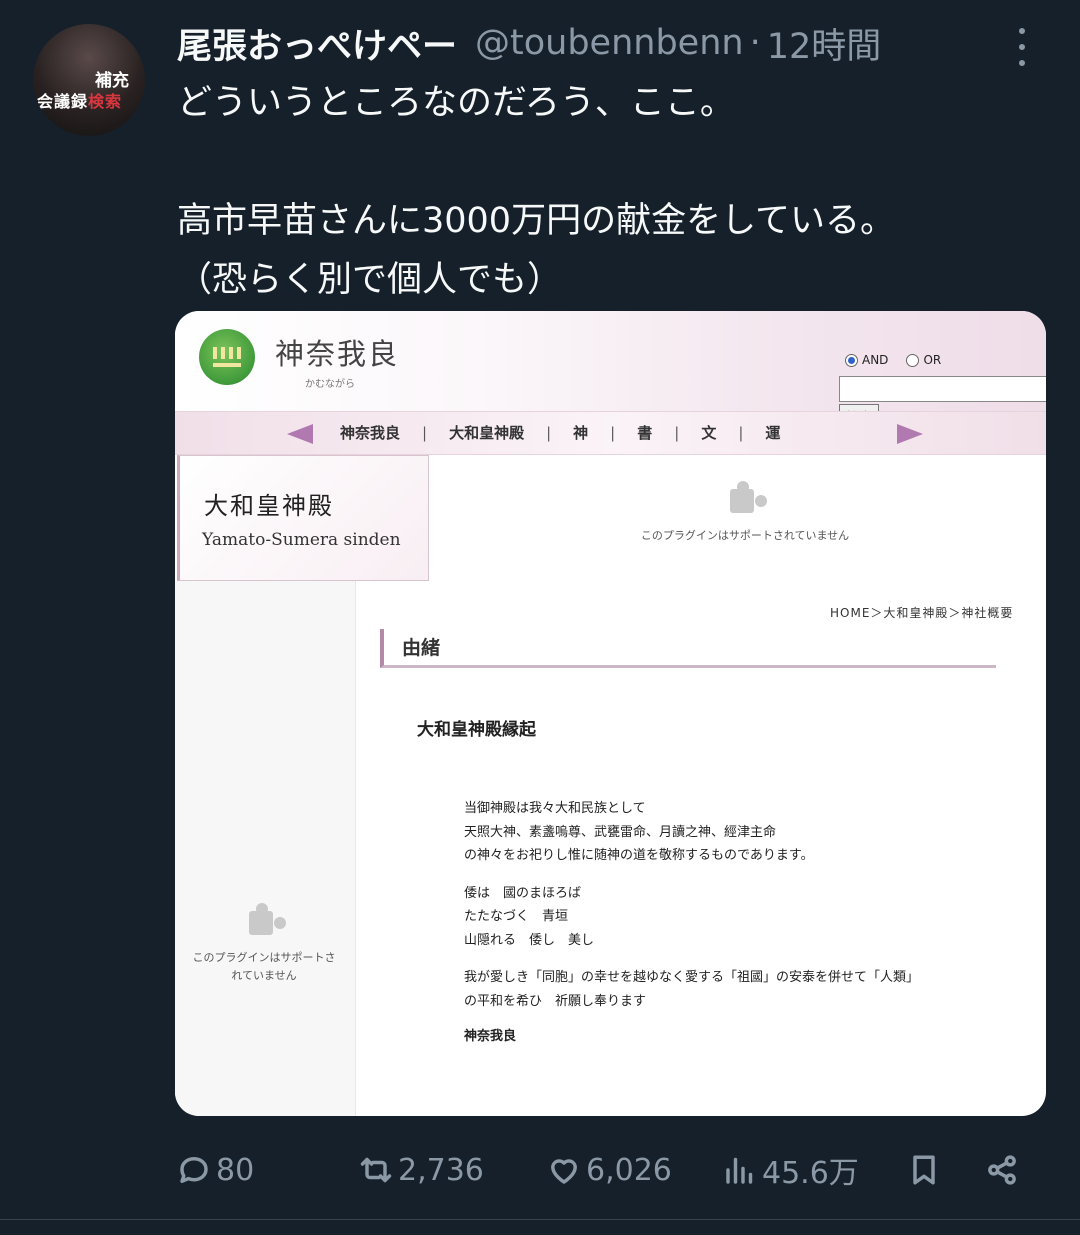 This screenshot has height=1235, width=1080. Describe the element at coordinates (330, 384) in the screenshot. I see `site-kana: かむながら` at that location.